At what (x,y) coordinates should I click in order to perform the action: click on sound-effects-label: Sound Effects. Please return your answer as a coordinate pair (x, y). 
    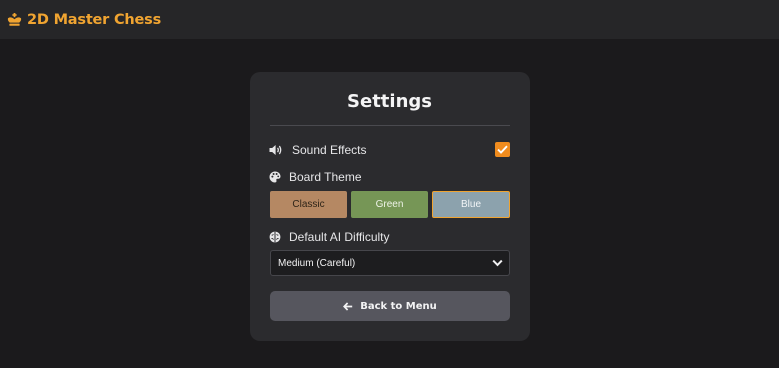
    Looking at the image, I should click on (329, 150).